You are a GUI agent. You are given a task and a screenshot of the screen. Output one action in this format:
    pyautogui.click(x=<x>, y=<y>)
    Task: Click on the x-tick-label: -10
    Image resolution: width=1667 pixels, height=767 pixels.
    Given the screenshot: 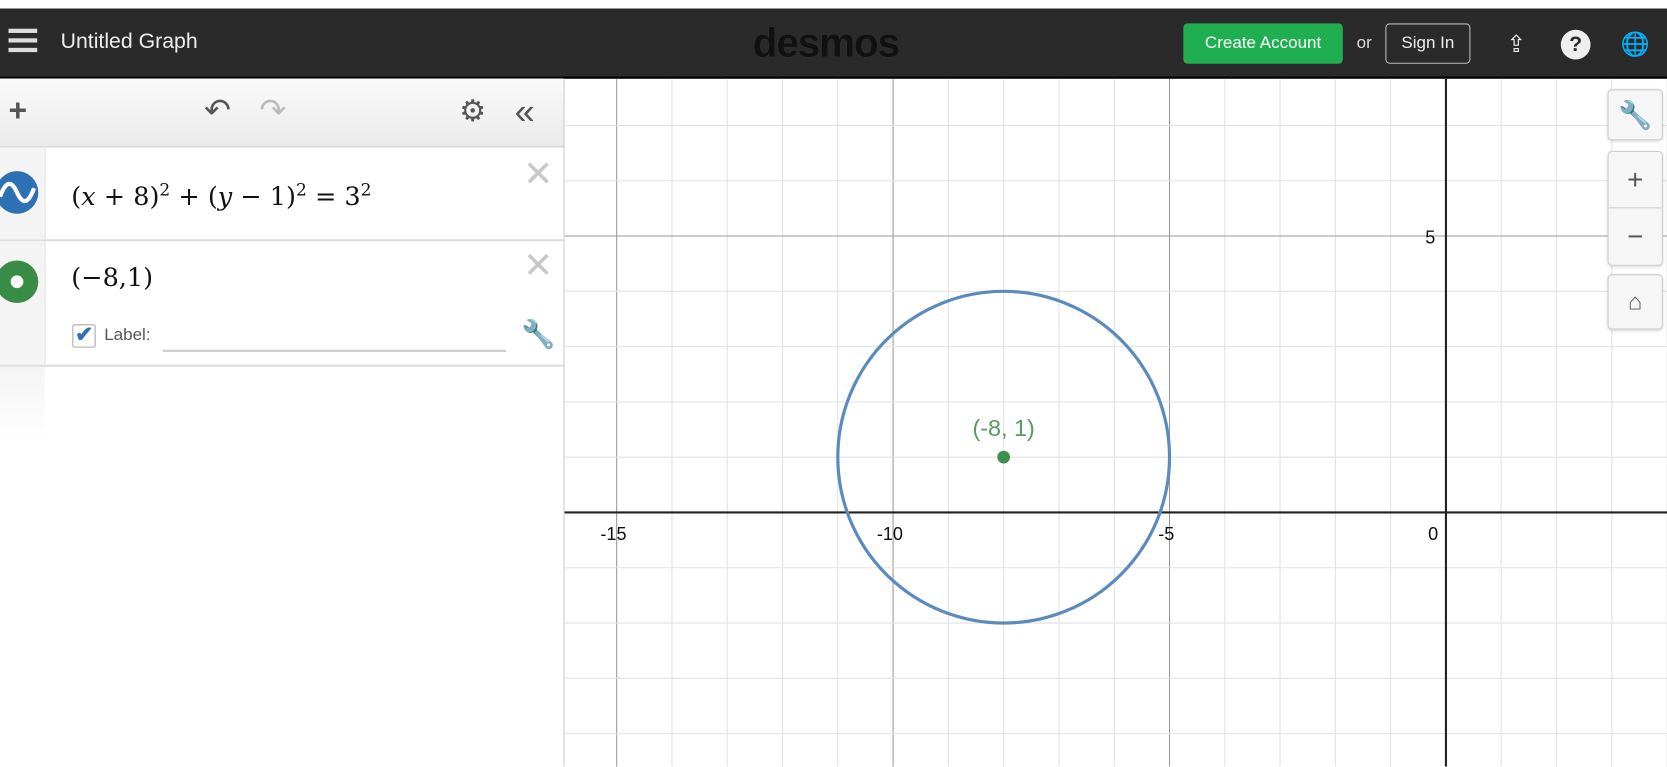 What is the action you would take?
    pyautogui.click(x=890, y=534)
    